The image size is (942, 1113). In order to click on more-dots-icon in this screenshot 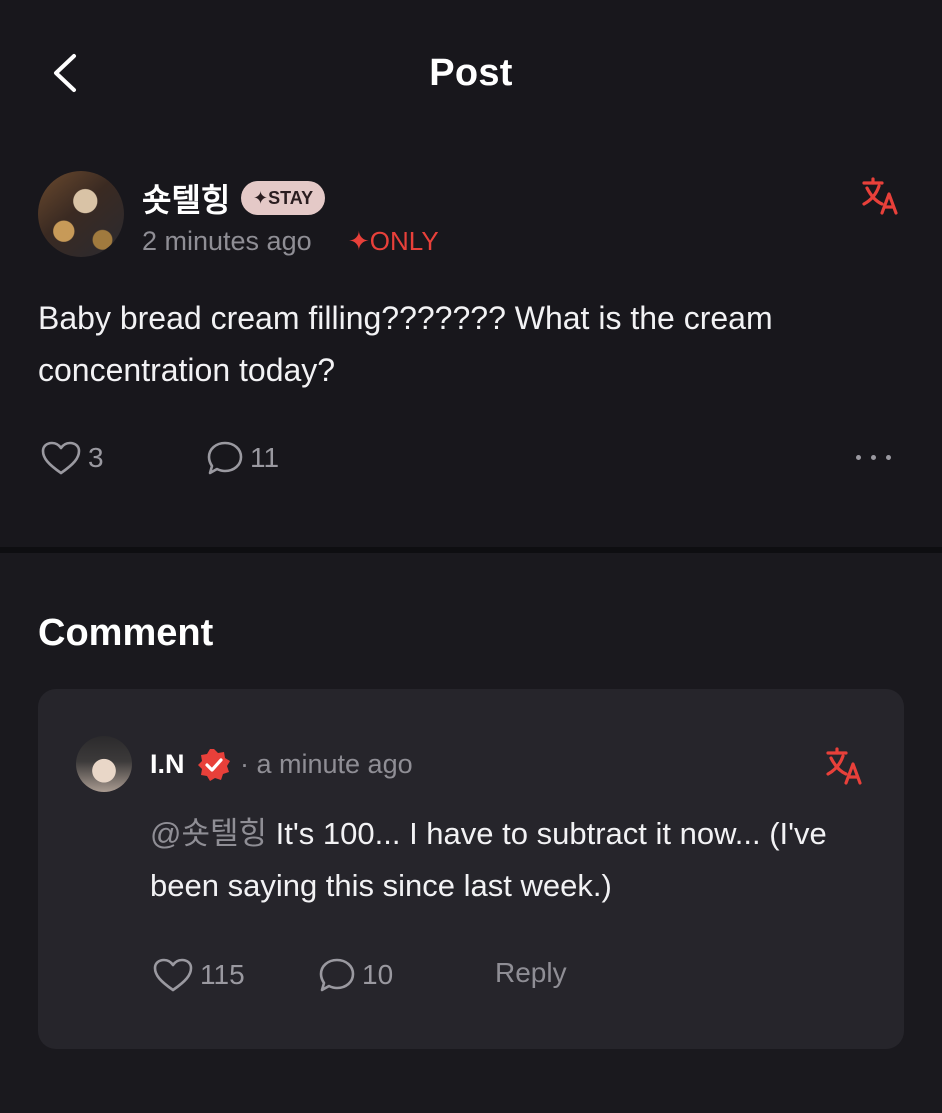, I will do `click(858, 457)`.